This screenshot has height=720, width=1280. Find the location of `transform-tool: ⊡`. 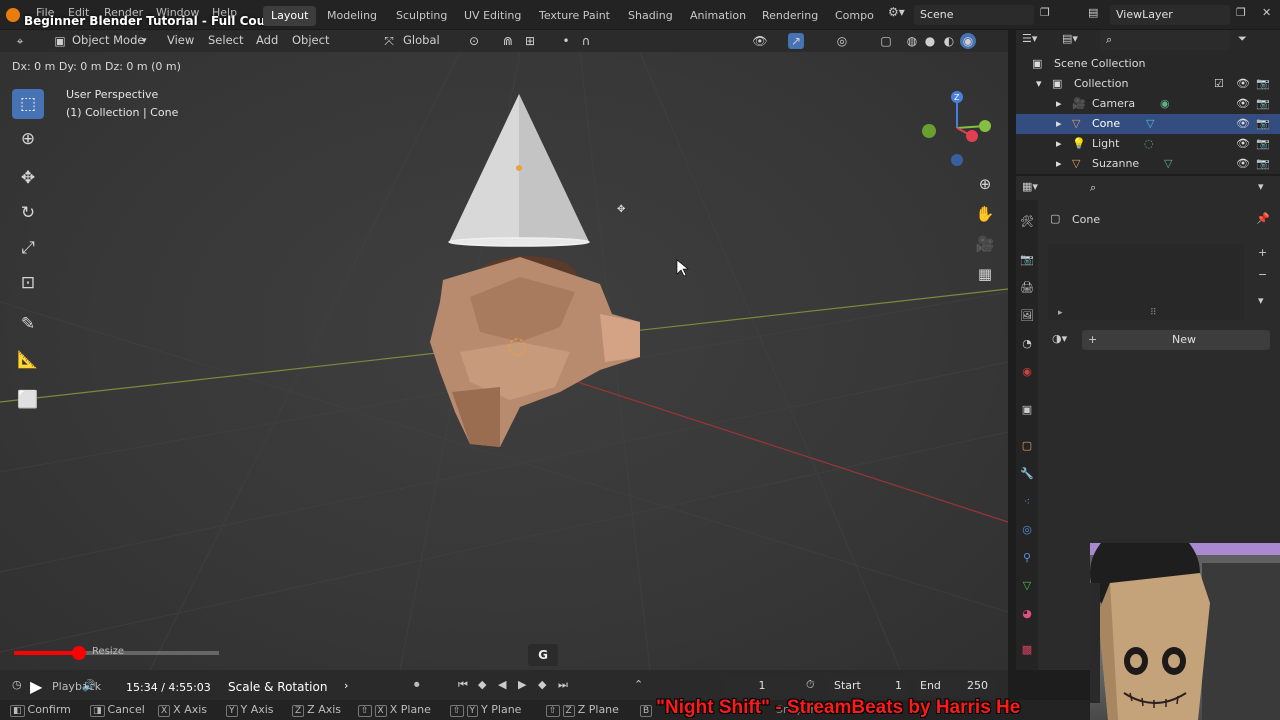

transform-tool: ⊡ is located at coordinates (28, 283).